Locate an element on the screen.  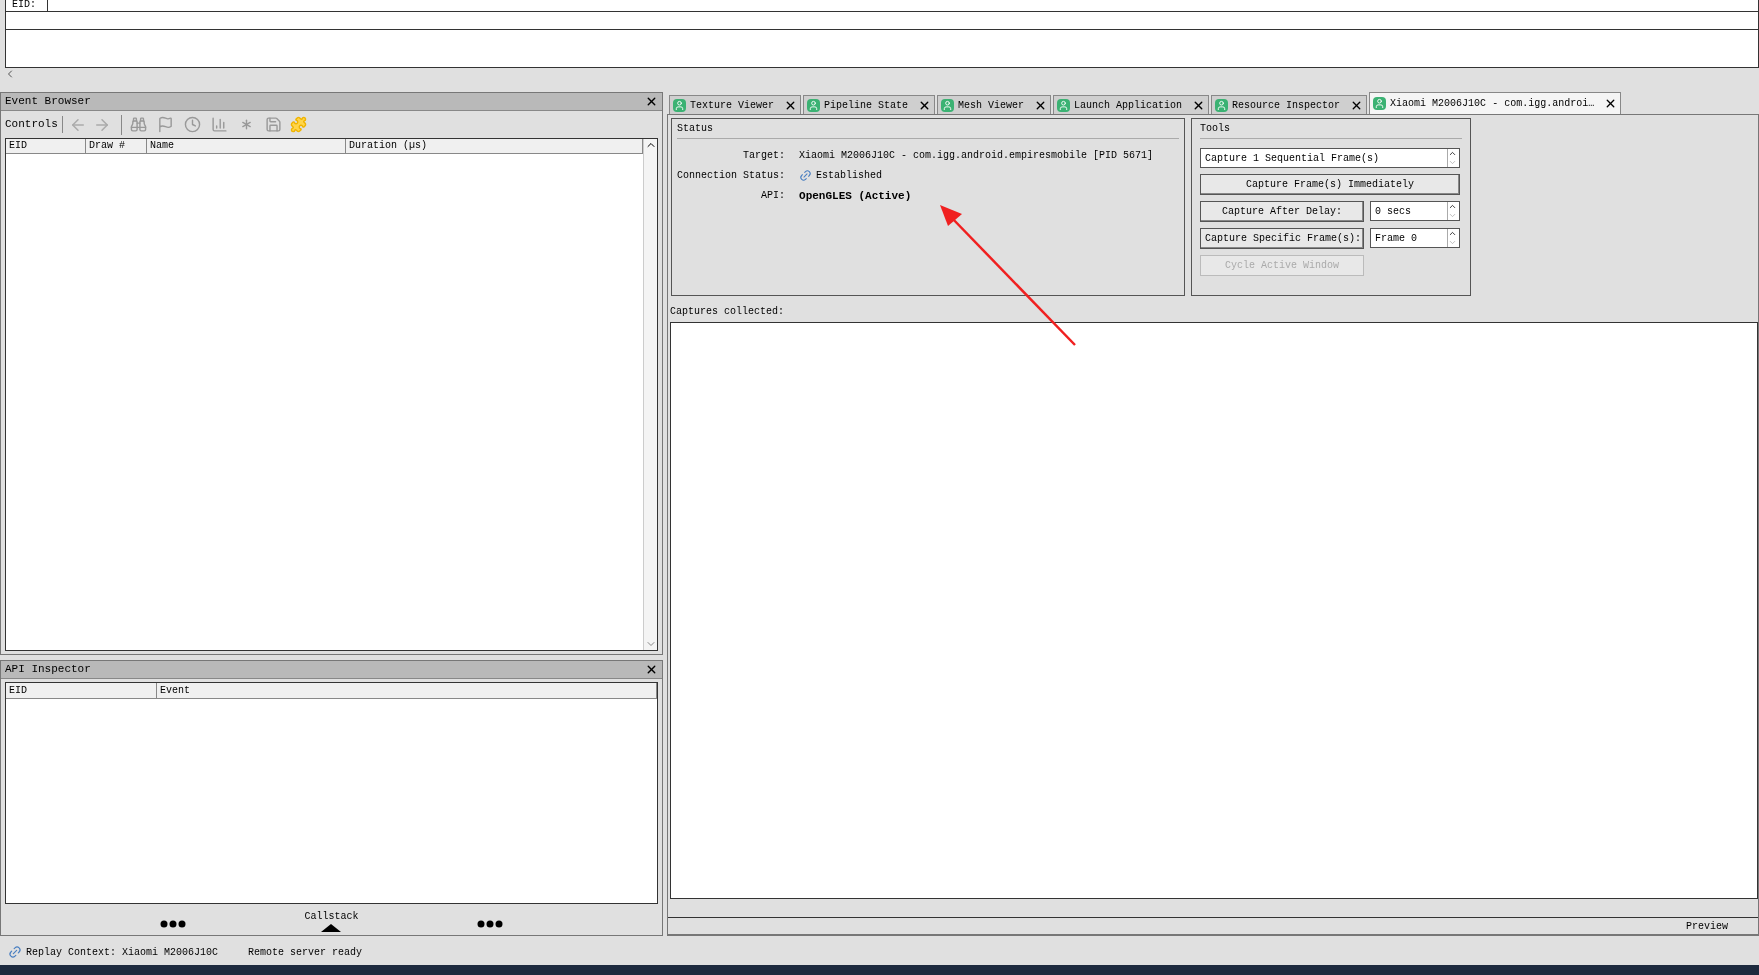
tab: Resource Inspector is located at coordinates (1289, 104).